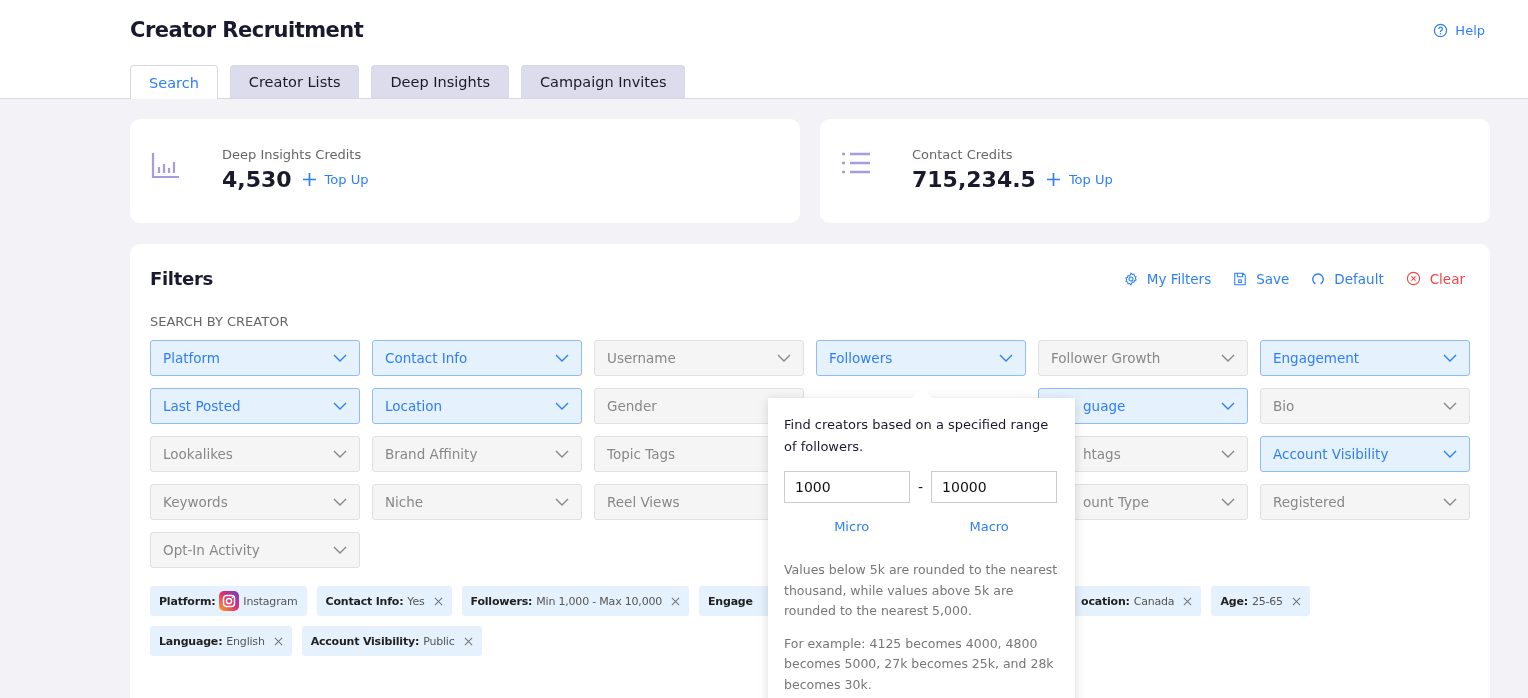 The height and width of the screenshot is (698, 1528). Describe the element at coordinates (228, 601) in the screenshot. I see `filter-chip: Platform: Instagram` at that location.